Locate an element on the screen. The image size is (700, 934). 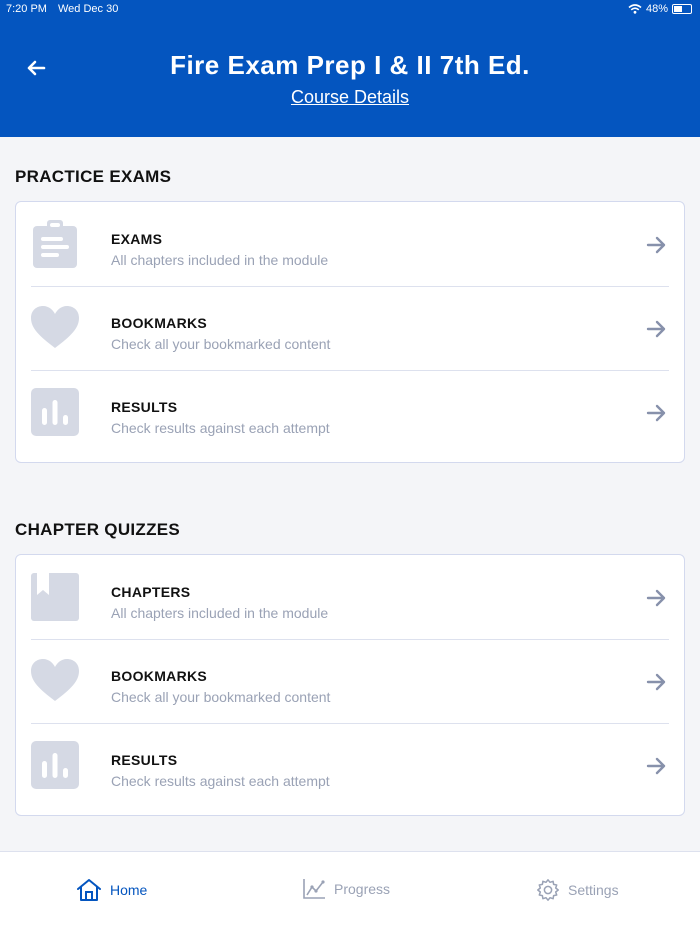
clipboard-icon is located at coordinates (55, 244).